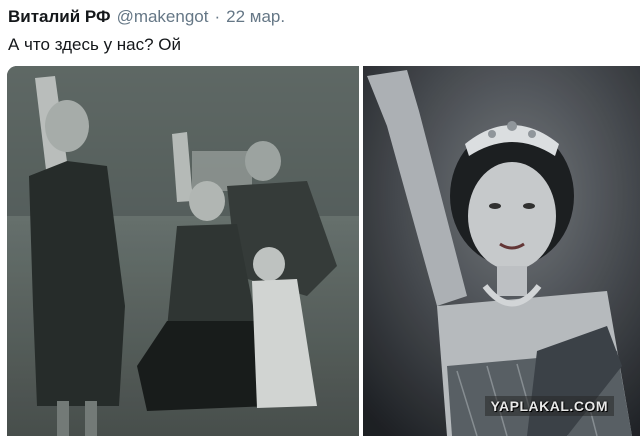 The height and width of the screenshot is (436, 640). What do you see at coordinates (361, 251) in the screenshot?
I see `photo-divider` at bounding box center [361, 251].